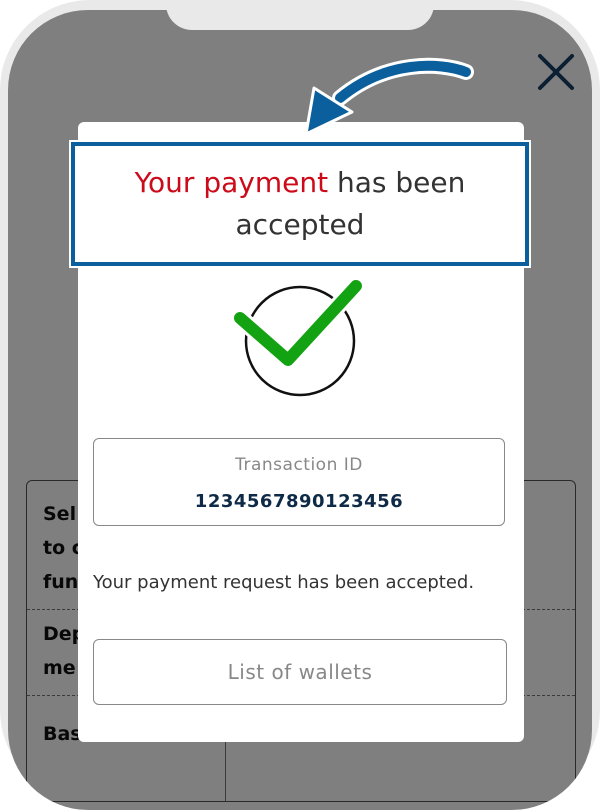 The height and width of the screenshot is (810, 600). I want to click on list-of-wallets-label: List of wallets, so click(300, 672).